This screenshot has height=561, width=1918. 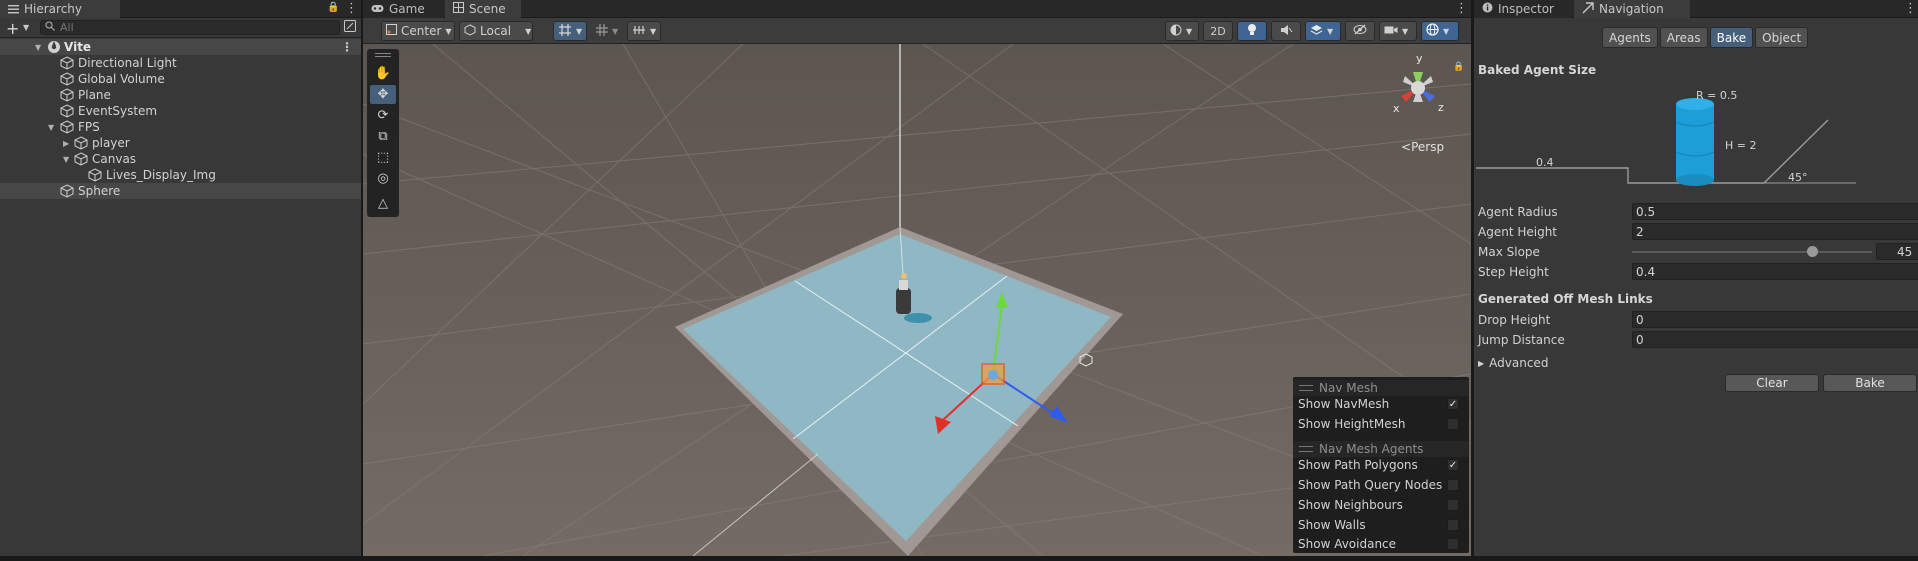 I want to click on show-heightmesh-checkbox, so click(x=1453, y=424).